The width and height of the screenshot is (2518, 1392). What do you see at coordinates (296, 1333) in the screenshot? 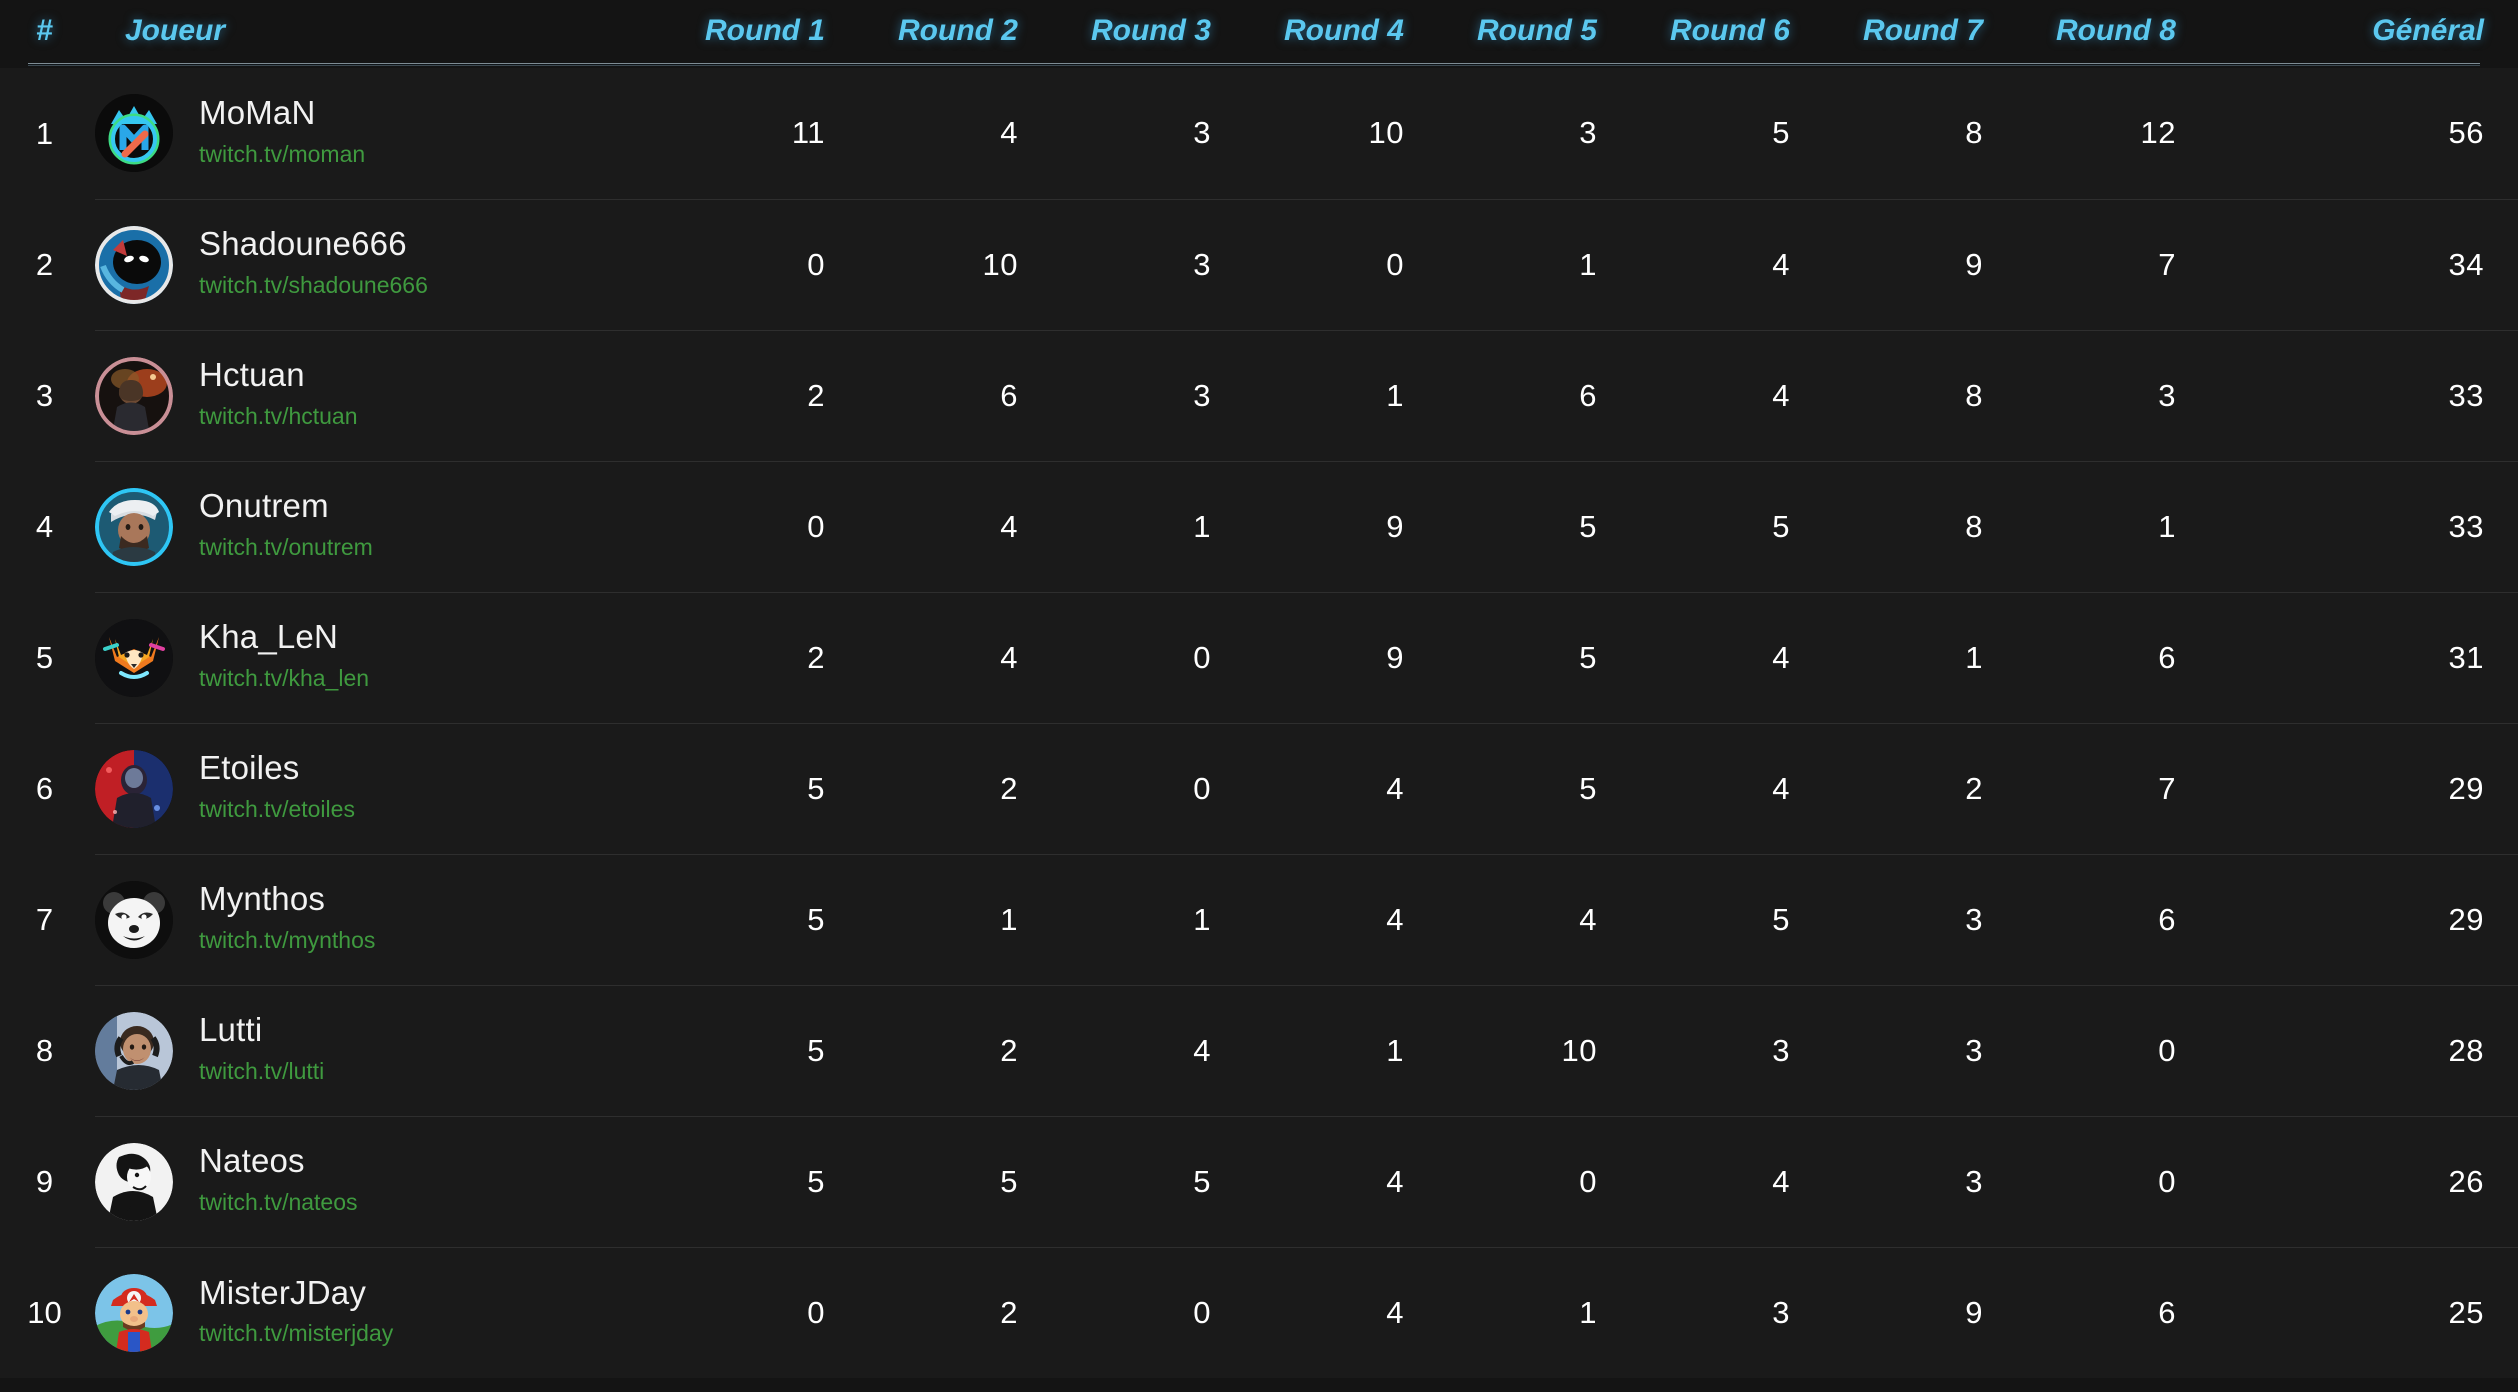
I see `player-twitch-url: twitch.tv/misterjday` at bounding box center [296, 1333].